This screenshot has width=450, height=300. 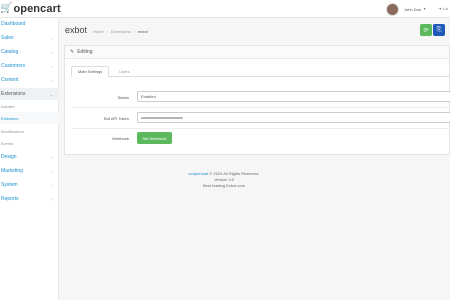 What do you see at coordinates (29, 118) in the screenshot?
I see `sidebar-subitem-extension: Extension` at bounding box center [29, 118].